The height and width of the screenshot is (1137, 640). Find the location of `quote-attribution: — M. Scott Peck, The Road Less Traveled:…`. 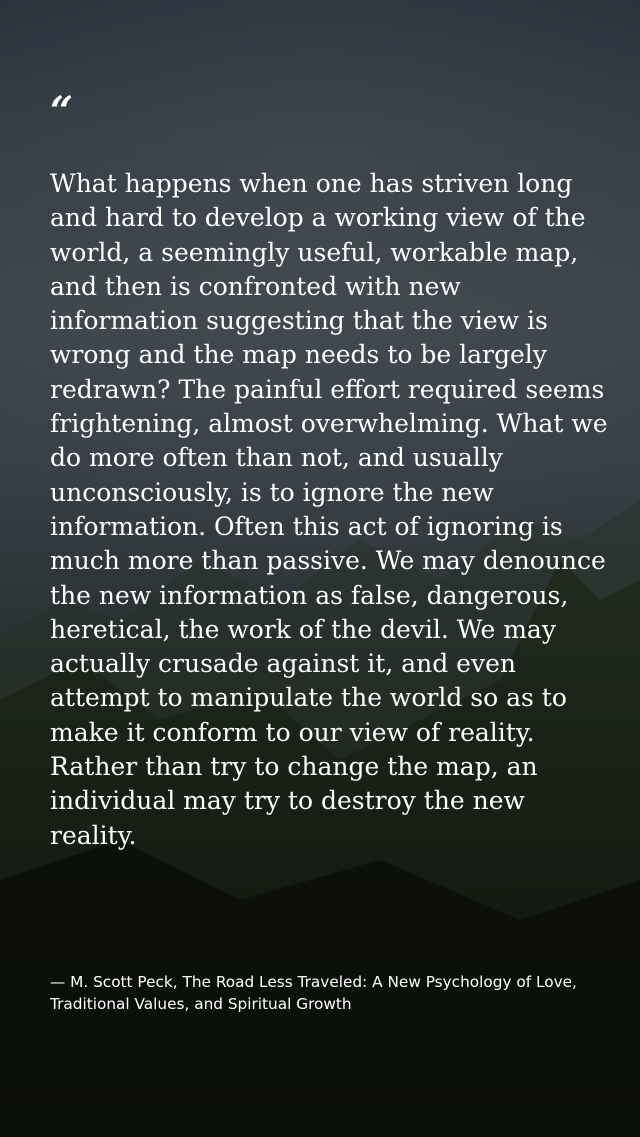

quote-attribution: — M. Scott Peck, The Road Less Traveled:… is located at coordinates (313, 993).